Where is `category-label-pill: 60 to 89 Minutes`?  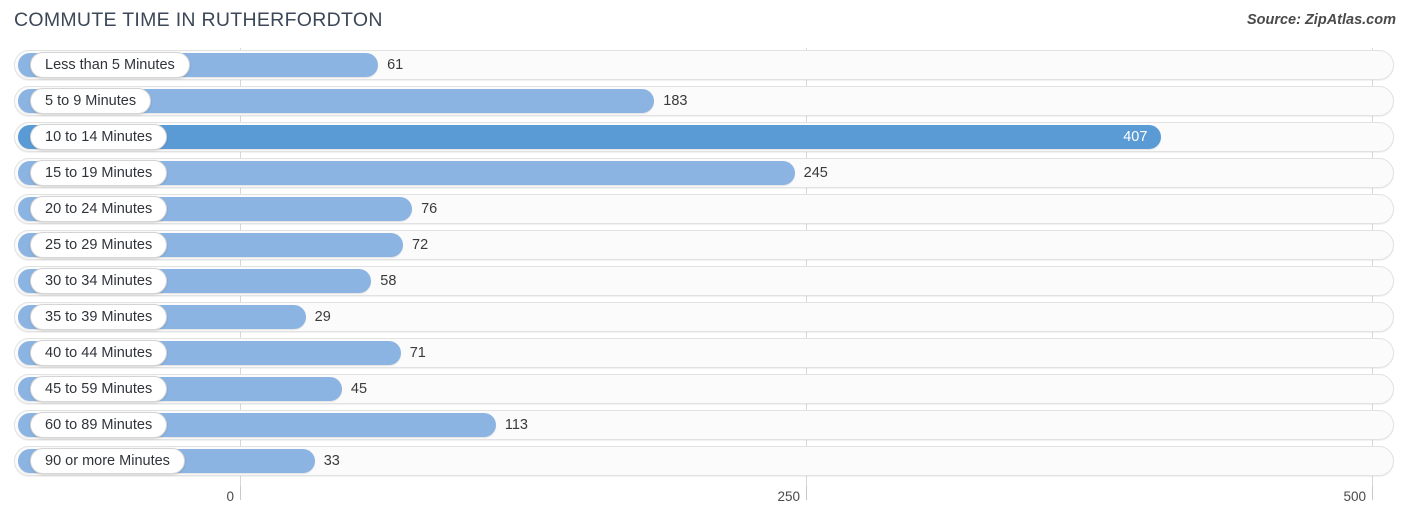 category-label-pill: 60 to 89 Minutes is located at coordinates (99, 425).